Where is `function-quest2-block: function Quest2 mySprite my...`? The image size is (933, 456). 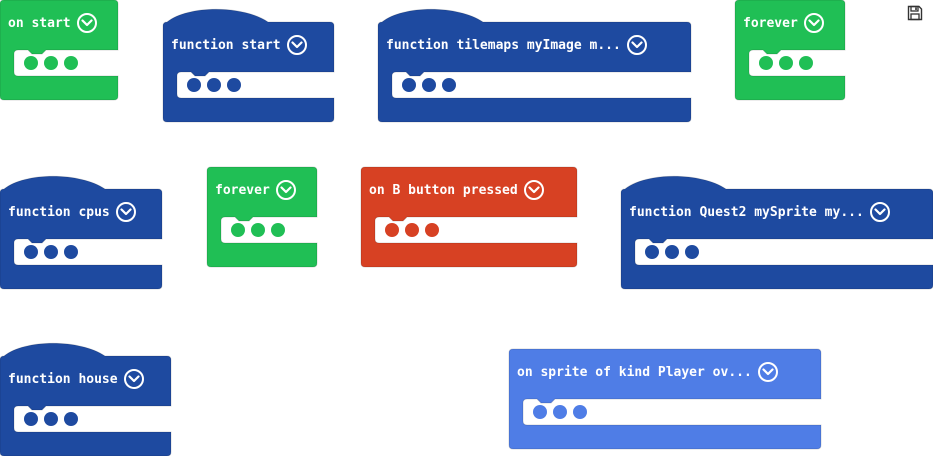 function-quest2-block: function Quest2 mySprite my... is located at coordinates (776, 231).